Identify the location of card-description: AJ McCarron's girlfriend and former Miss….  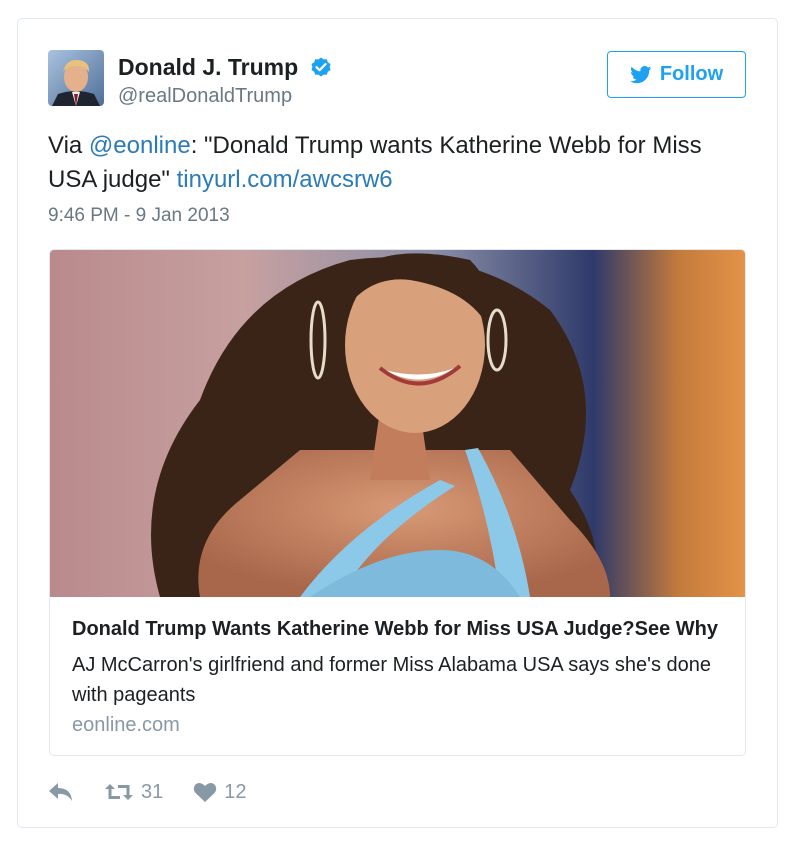
(392, 680).